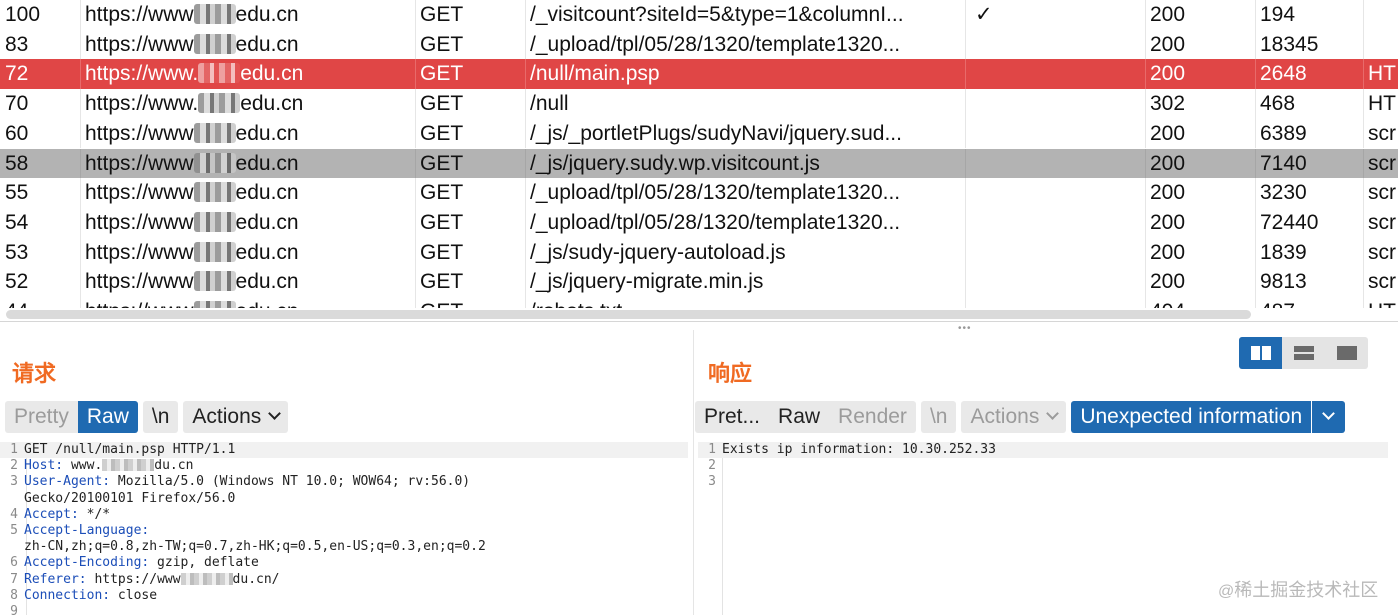 This screenshot has width=1398, height=615. Describe the element at coordinates (14, 595) in the screenshot. I see `line-number: 8` at that location.